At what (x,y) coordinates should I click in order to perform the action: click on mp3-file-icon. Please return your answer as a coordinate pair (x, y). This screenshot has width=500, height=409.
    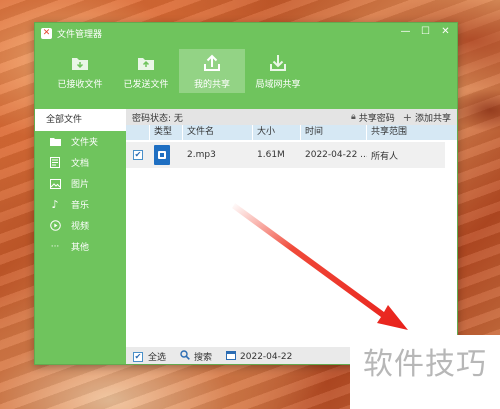
    Looking at the image, I should click on (162, 155).